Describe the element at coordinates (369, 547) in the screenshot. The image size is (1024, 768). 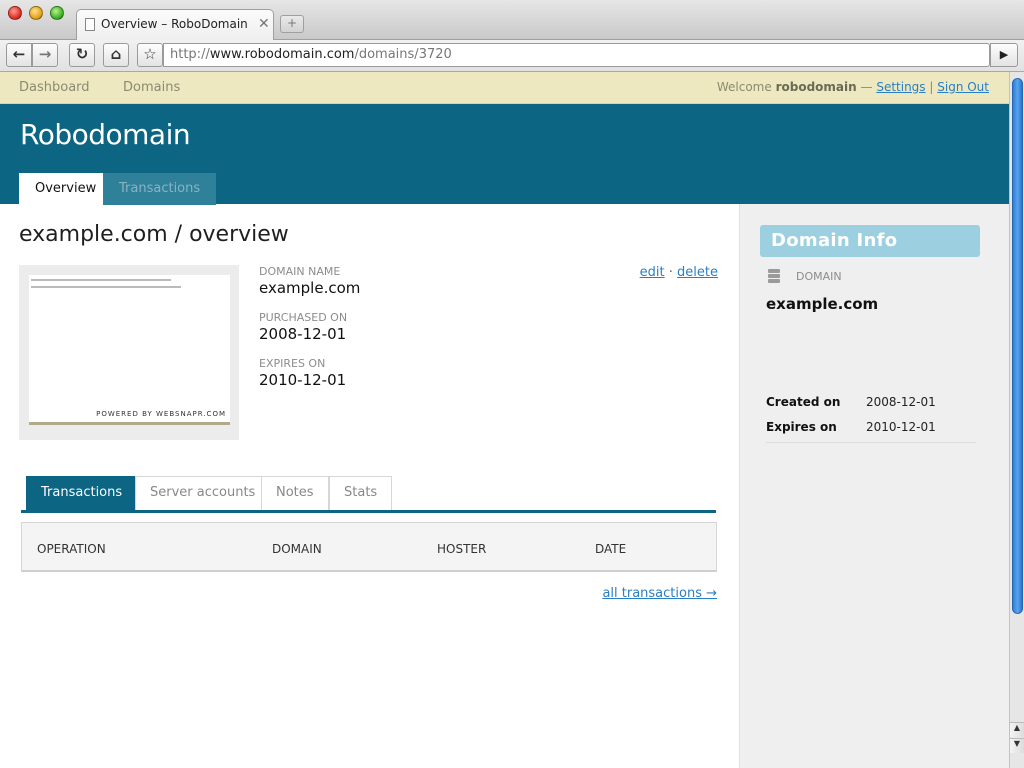
I see `transactions-table: OPERATION DOMAIN HOSTER DATE` at that location.